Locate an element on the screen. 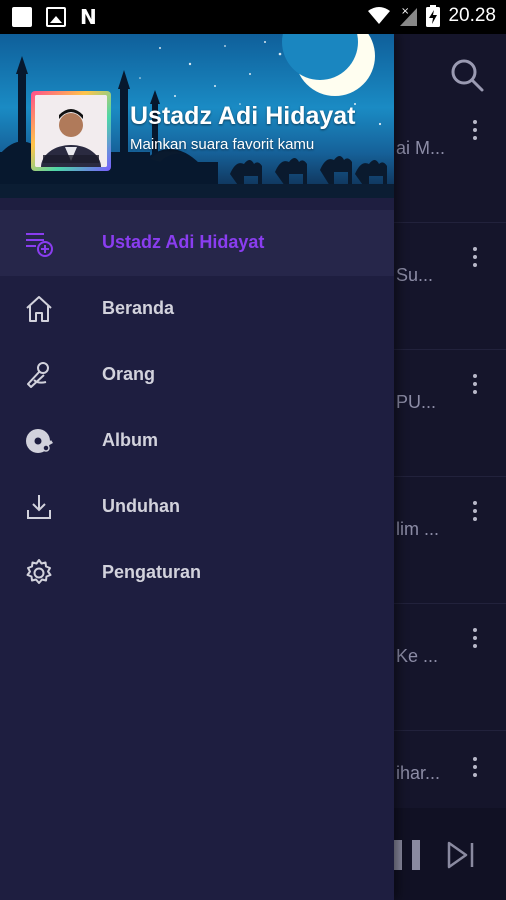 The image size is (506, 900). drawer-header-subtitle: Mainkan suara favorit kamu is located at coordinates (222, 144).